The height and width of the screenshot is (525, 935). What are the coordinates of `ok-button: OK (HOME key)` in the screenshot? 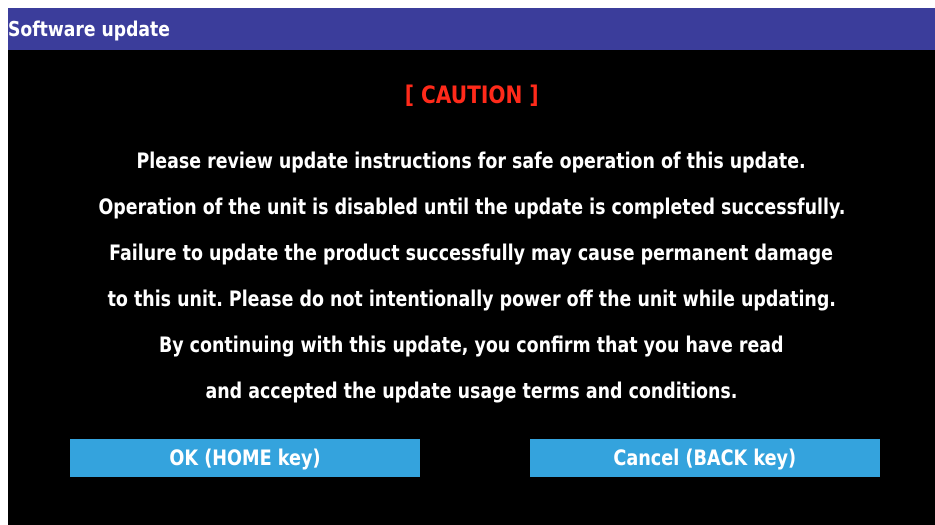 It's located at (245, 458).